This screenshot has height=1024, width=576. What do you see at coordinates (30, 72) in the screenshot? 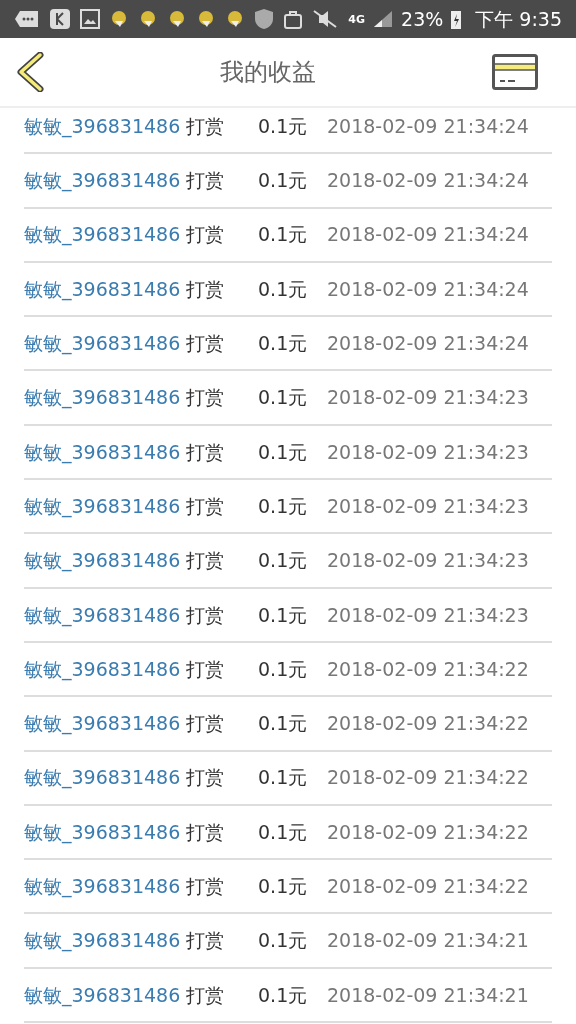
I see `back-icon` at bounding box center [30, 72].